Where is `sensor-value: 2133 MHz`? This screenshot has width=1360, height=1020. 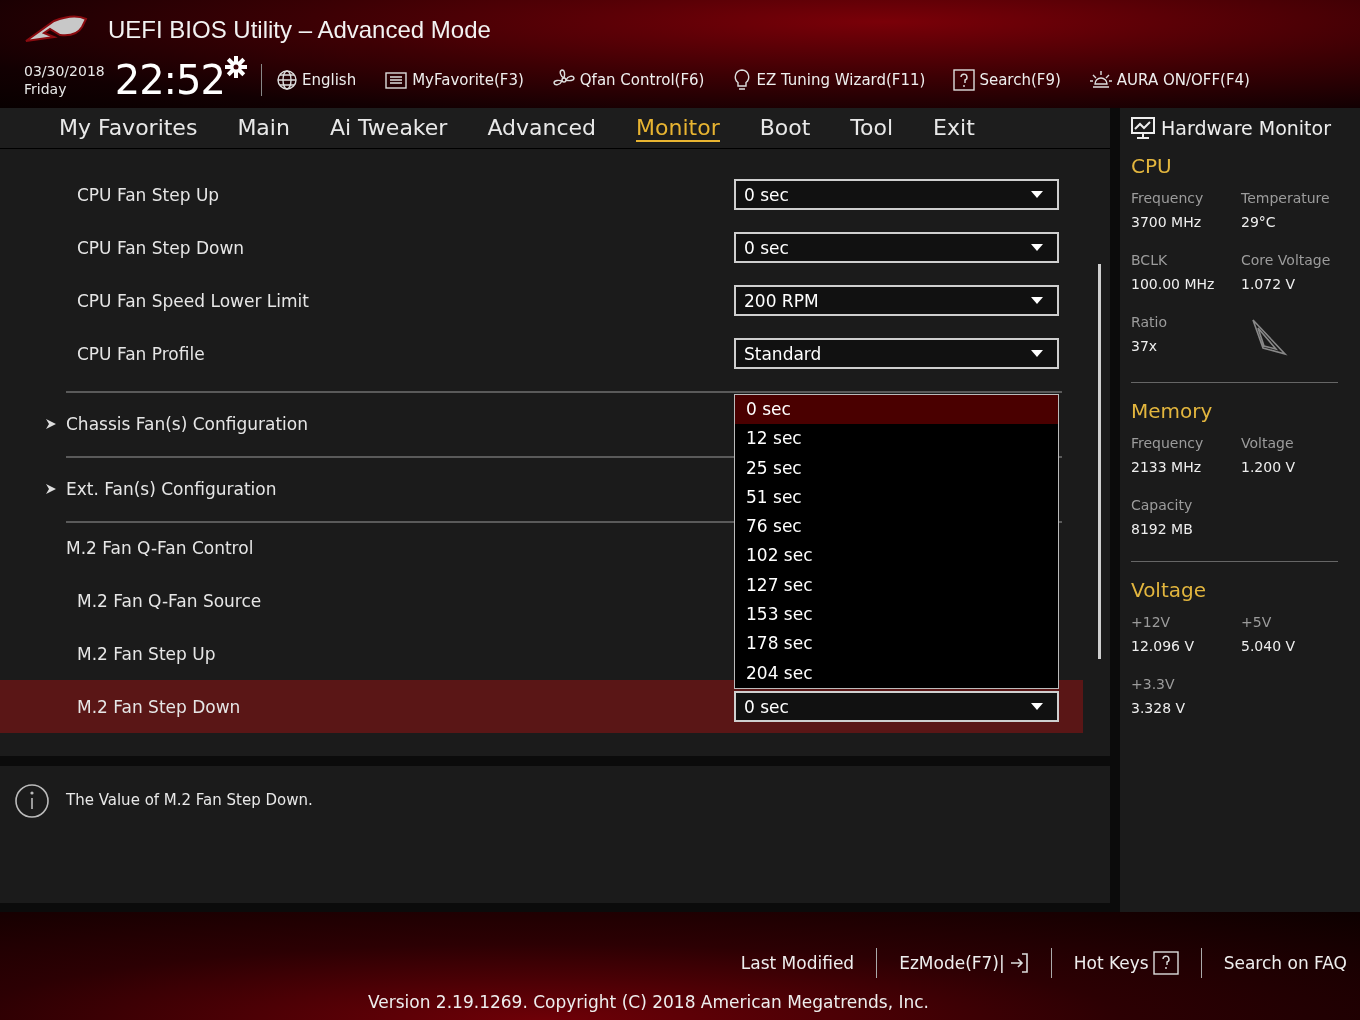
sensor-value: 2133 MHz is located at coordinates (1167, 467).